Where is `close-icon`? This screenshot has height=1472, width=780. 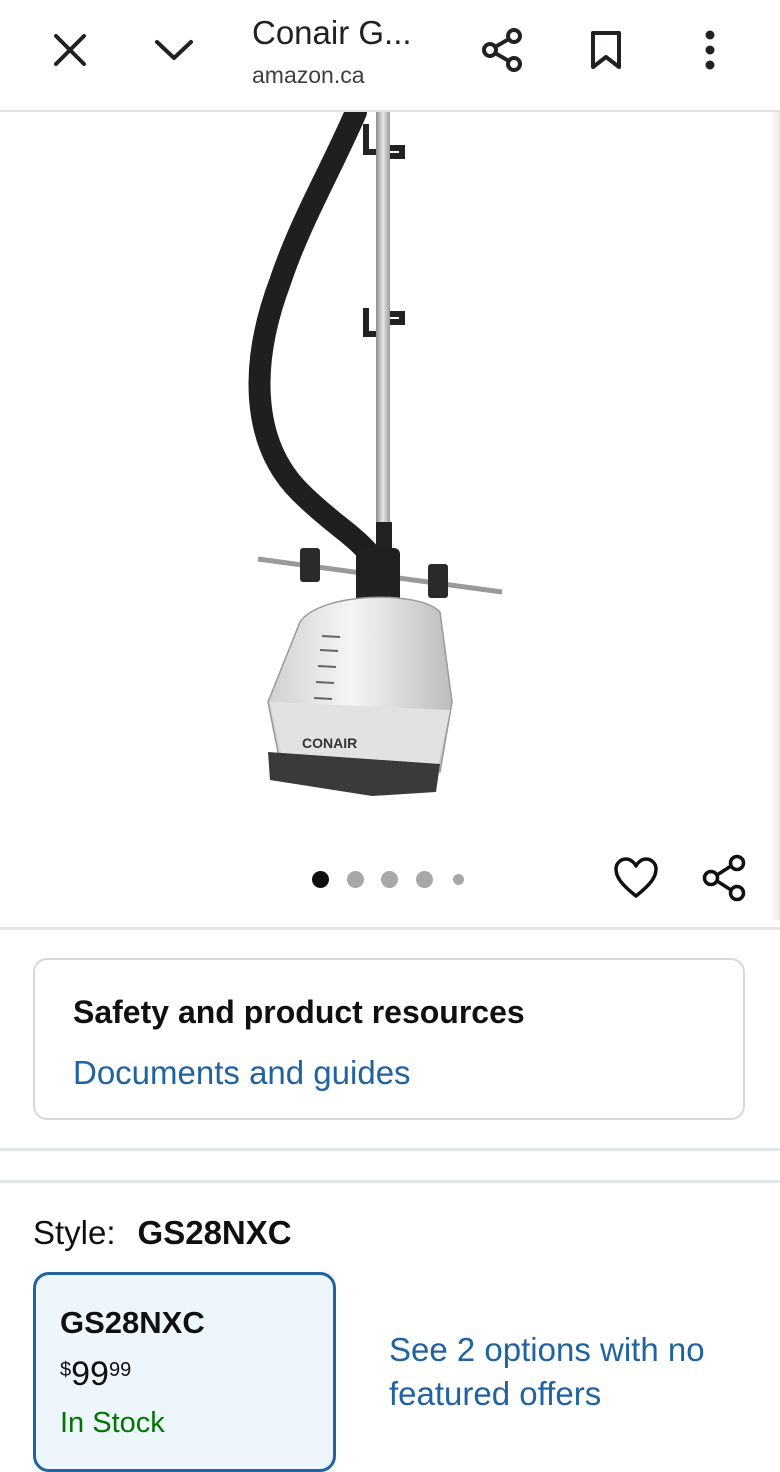 close-icon is located at coordinates (70, 50).